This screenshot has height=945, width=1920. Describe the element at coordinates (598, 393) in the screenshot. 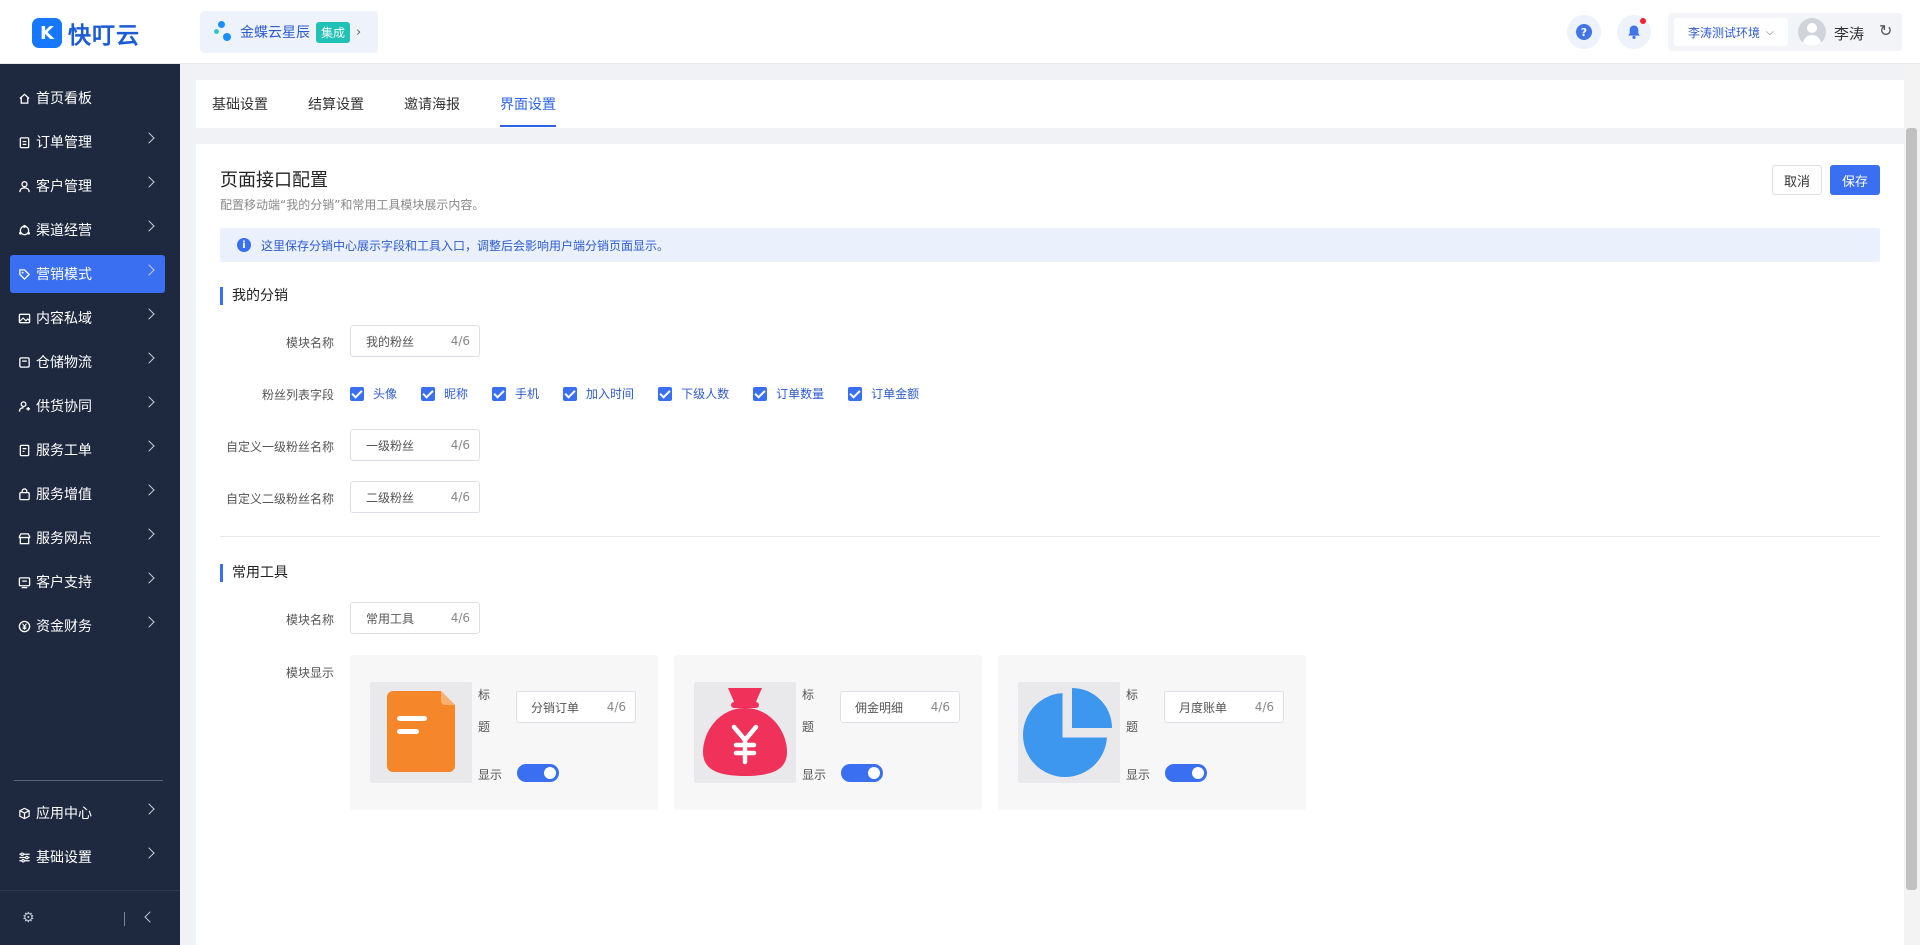

I see `fan-field-checkbox: 加入时间` at that location.